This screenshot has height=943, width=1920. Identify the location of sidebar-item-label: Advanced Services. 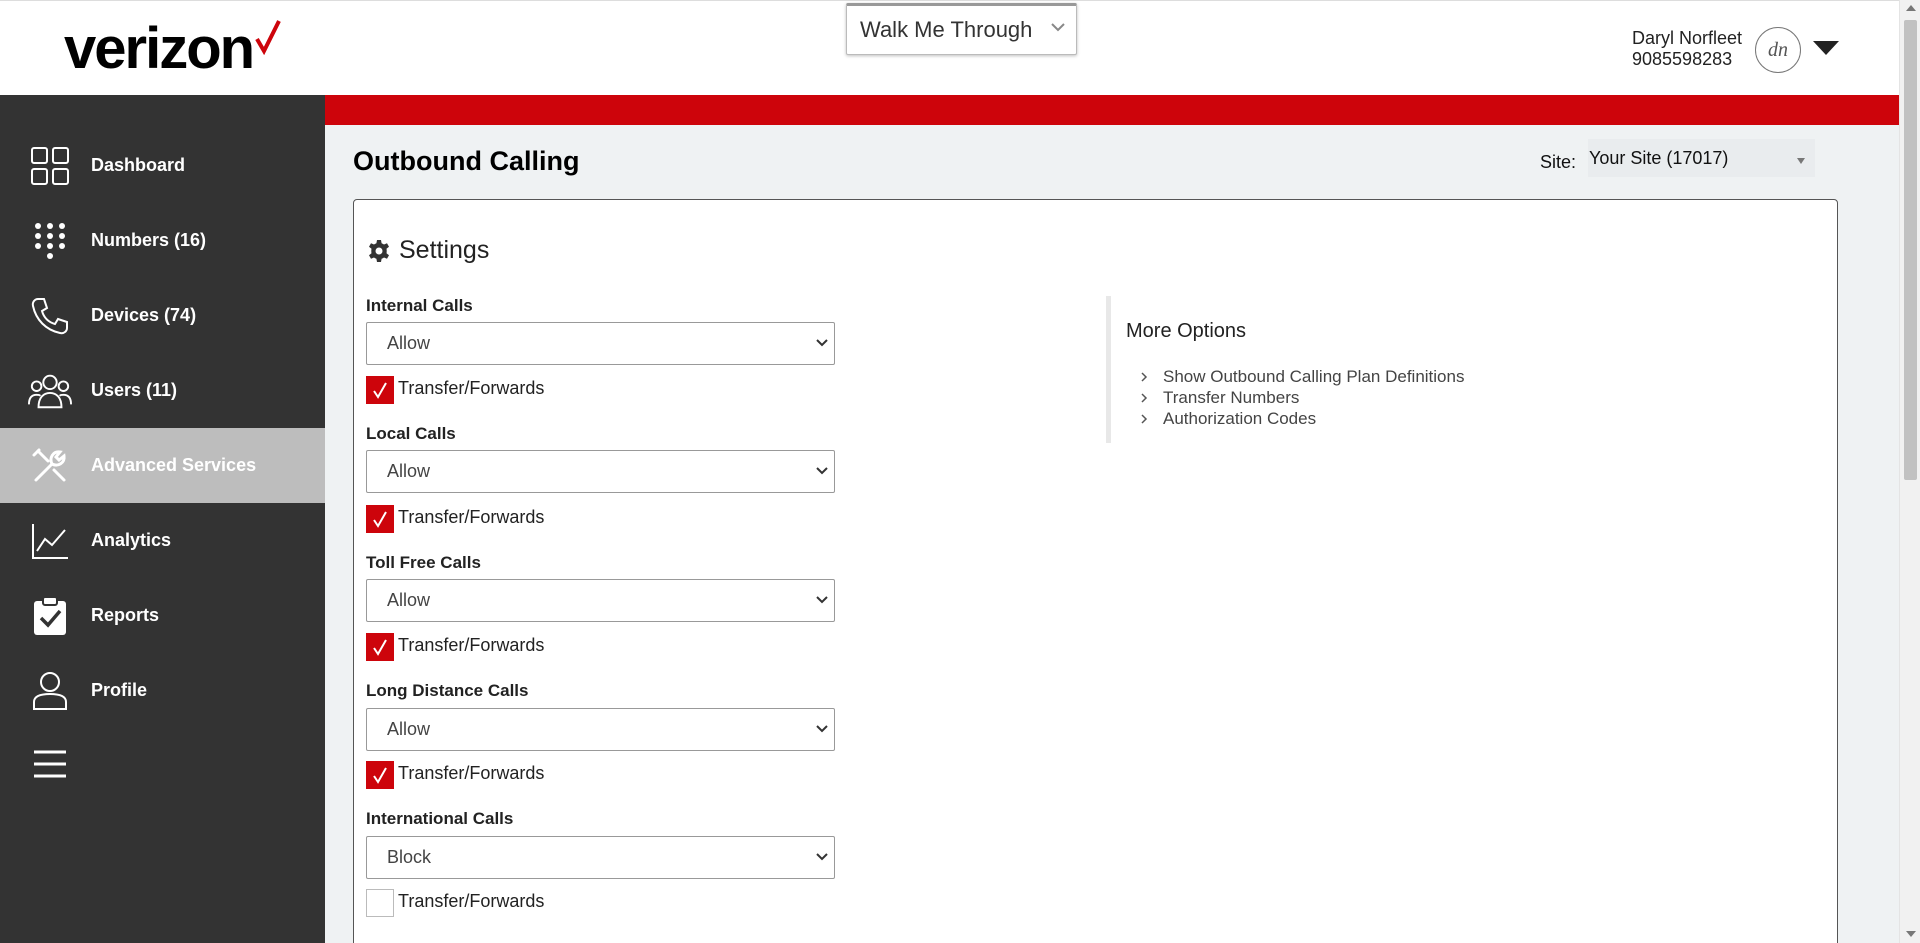
(174, 465).